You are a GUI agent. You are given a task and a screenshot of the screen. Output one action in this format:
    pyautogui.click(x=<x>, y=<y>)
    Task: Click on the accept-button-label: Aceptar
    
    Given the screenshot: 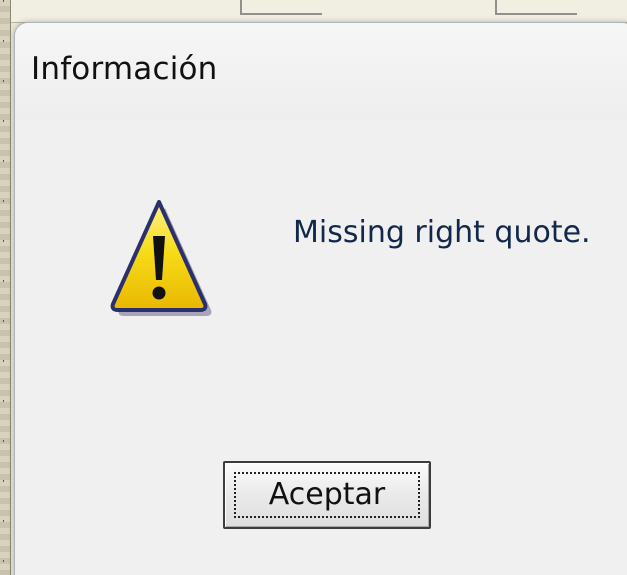 What is the action you would take?
    pyautogui.click(x=327, y=494)
    